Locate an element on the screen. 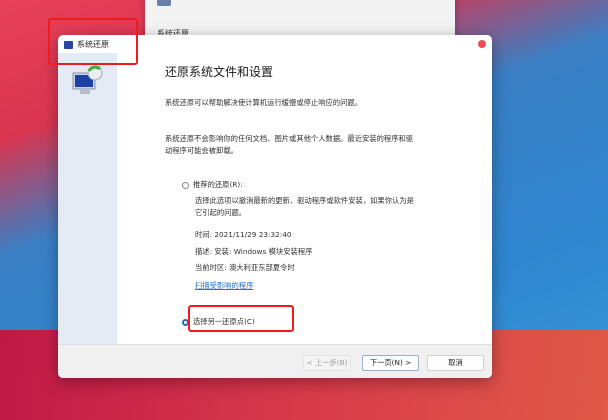 Image resolution: width=608 pixels, height=420 pixels. page-heading: 还原系统文件和设置 is located at coordinates (219, 72).